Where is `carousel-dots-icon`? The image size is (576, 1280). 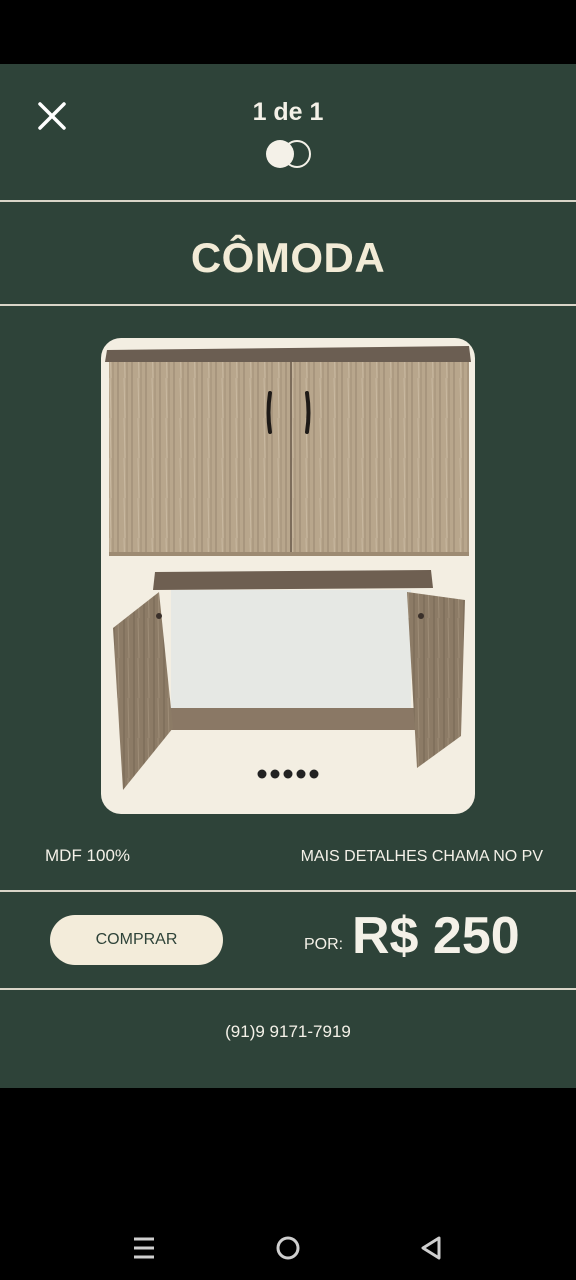 carousel-dots-icon is located at coordinates (288, 774).